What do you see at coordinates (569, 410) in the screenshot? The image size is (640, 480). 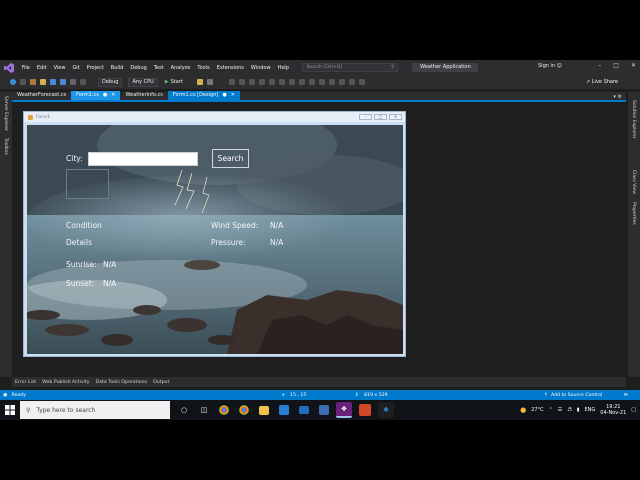 I see `volume-icon: ♬` at bounding box center [569, 410].